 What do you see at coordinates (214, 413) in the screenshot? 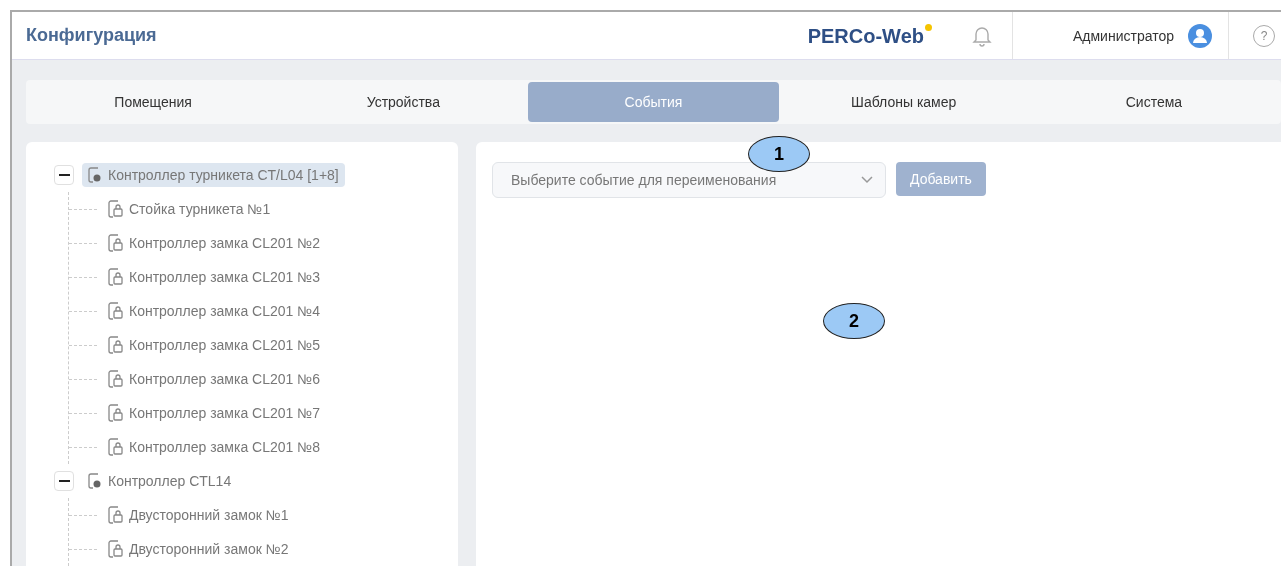
I see `tree-item: Контроллер замка CL201 №7` at bounding box center [214, 413].